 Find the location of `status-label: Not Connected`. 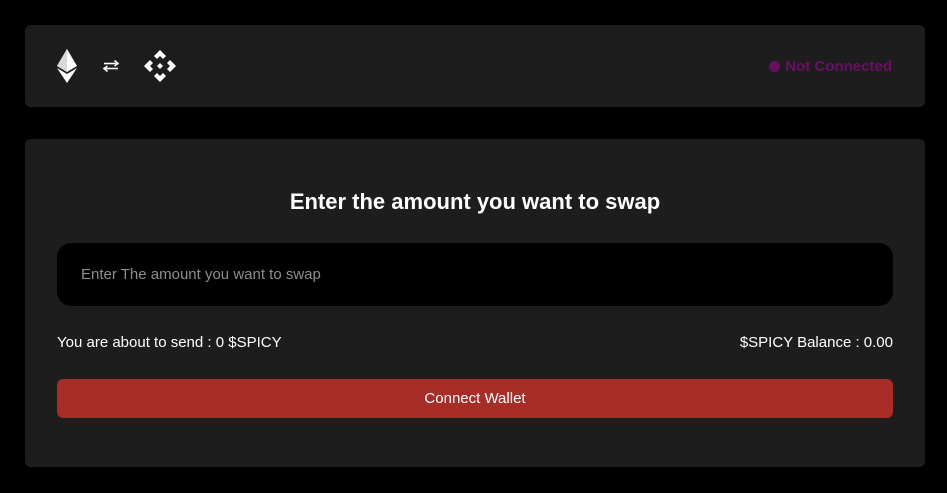

status-label: Not Connected is located at coordinates (838, 66).